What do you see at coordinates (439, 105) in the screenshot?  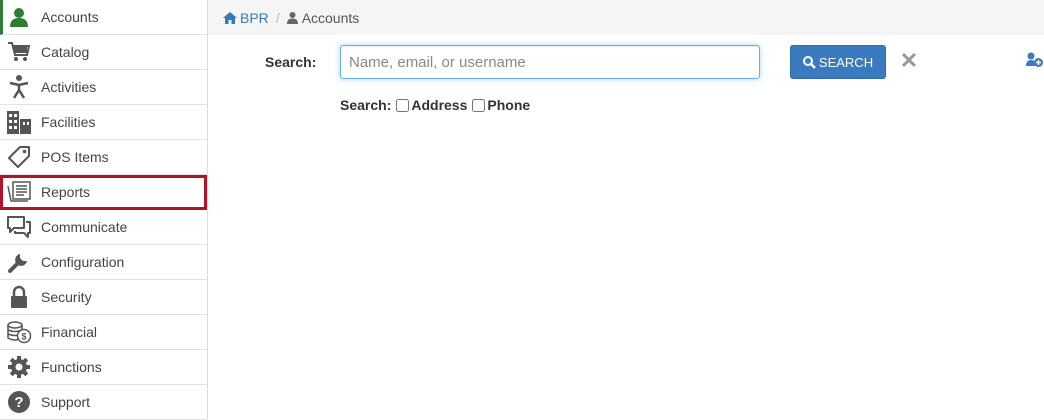 I see `address-label: Address` at bounding box center [439, 105].